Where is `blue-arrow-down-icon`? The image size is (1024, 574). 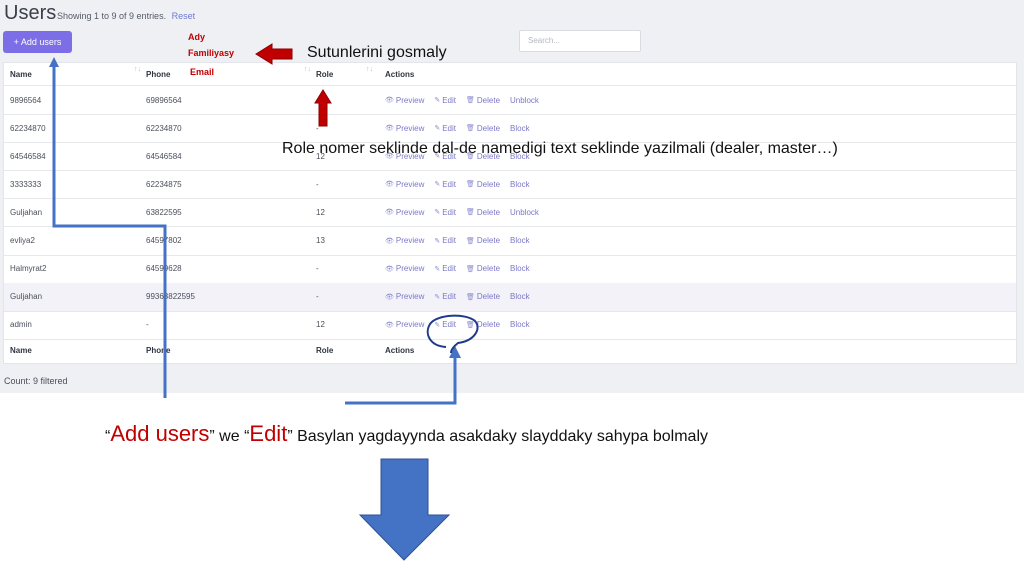
blue-arrow-down-icon is located at coordinates (404, 509).